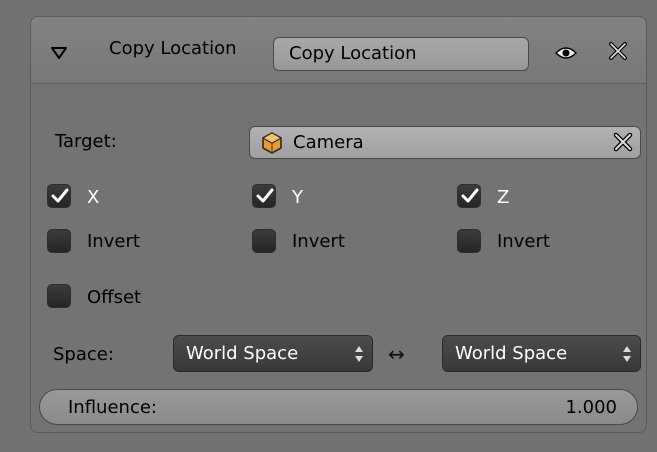 The width and height of the screenshot is (657, 452). Describe the element at coordinates (401, 54) in the screenshot. I see `constraint-name-field: Copy Location` at that location.